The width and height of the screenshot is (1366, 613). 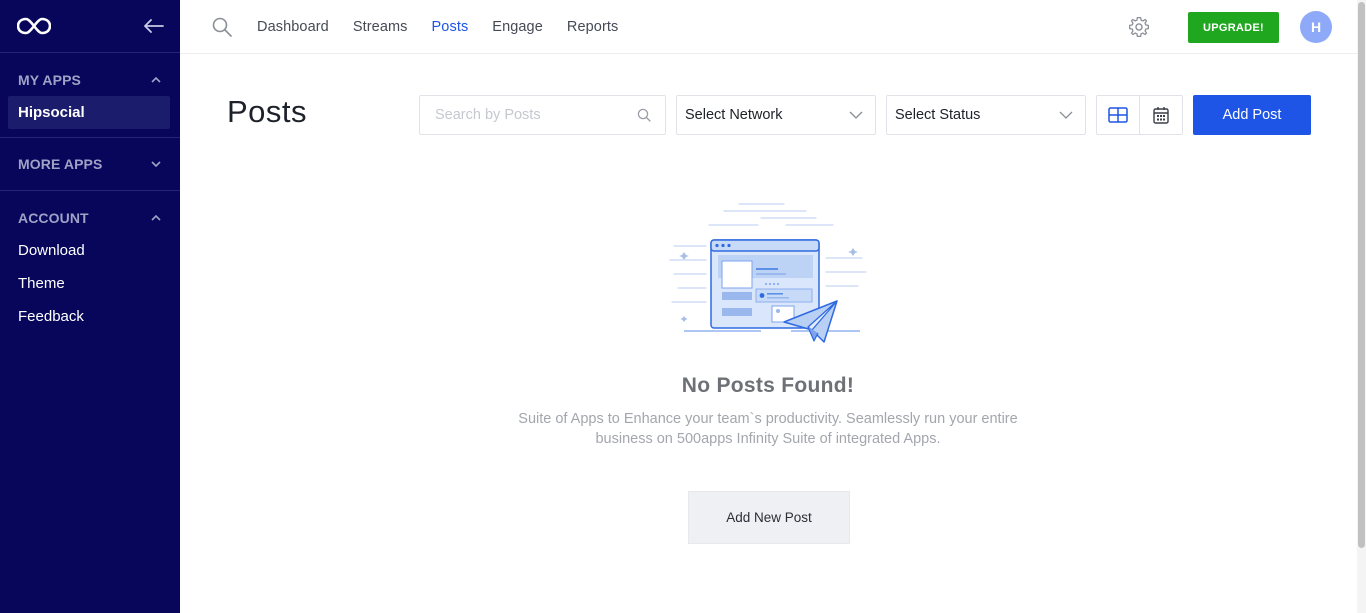 I want to click on network-select: Select Network, so click(x=776, y=115).